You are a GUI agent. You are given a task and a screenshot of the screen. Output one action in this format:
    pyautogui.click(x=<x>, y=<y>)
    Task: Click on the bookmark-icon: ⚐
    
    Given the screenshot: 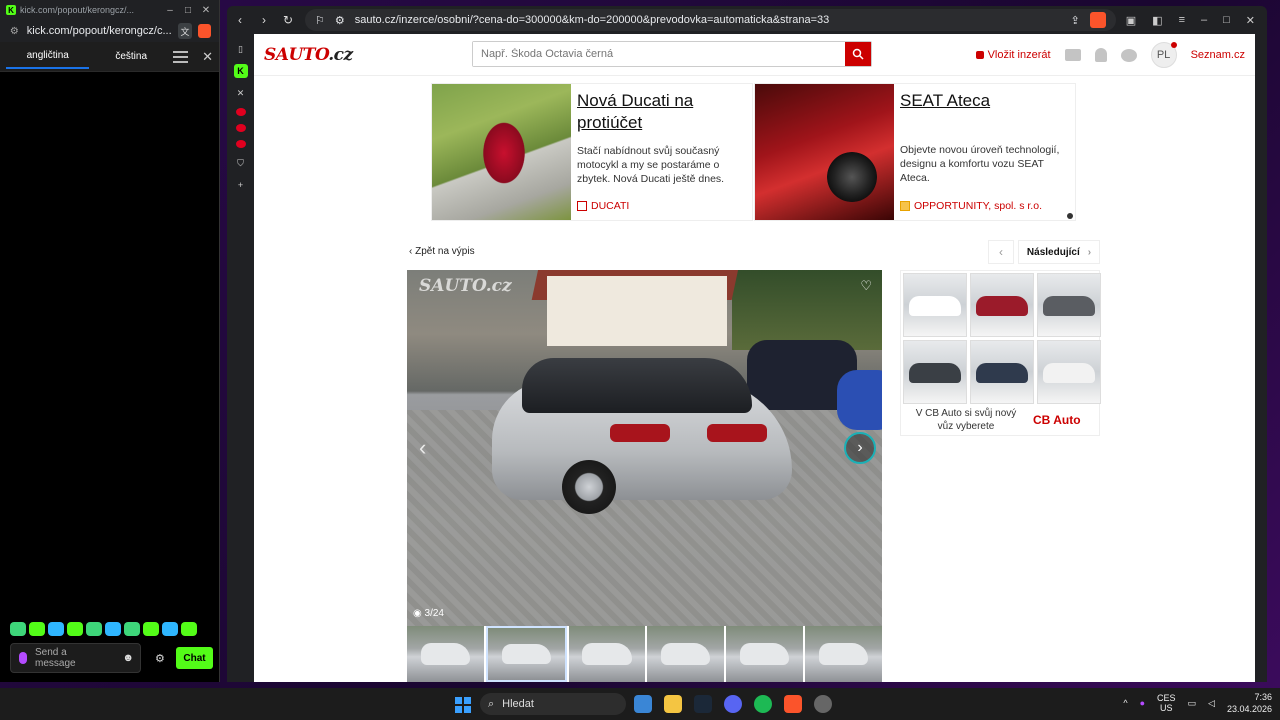 What is the action you would take?
    pyautogui.click(x=320, y=20)
    